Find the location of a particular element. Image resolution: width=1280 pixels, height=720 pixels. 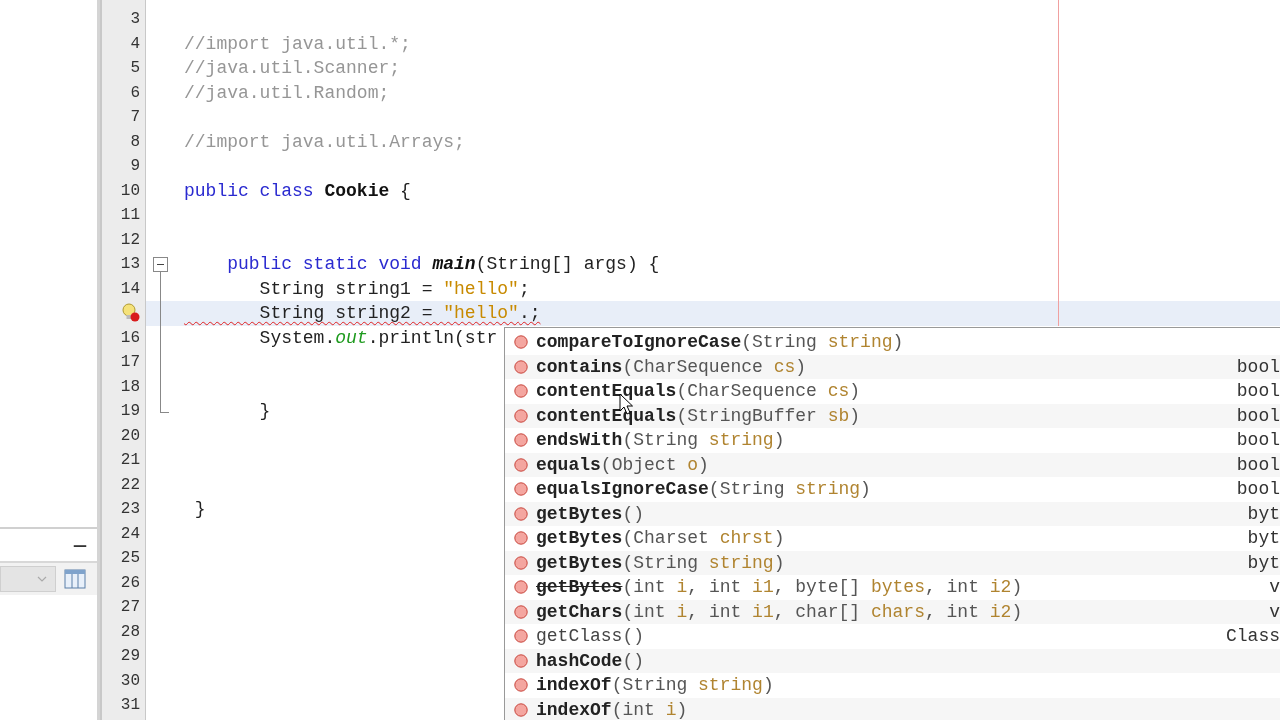

line-number: 6 is located at coordinates (135, 92).